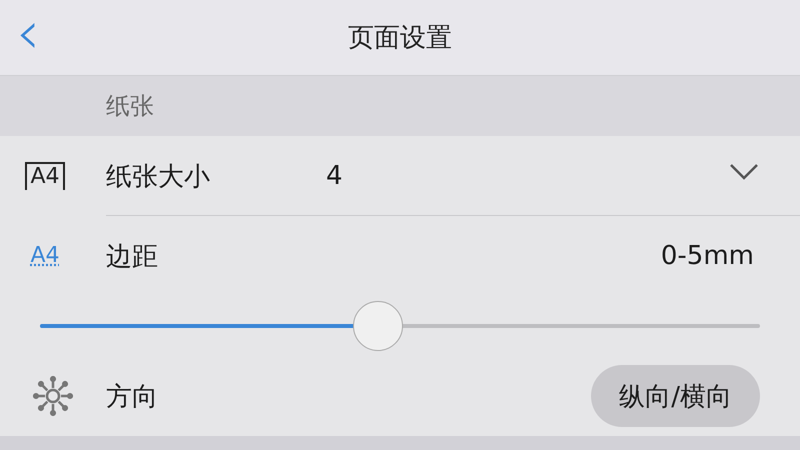  Describe the element at coordinates (132, 257) in the screenshot. I see `setting-label: 边距` at that location.